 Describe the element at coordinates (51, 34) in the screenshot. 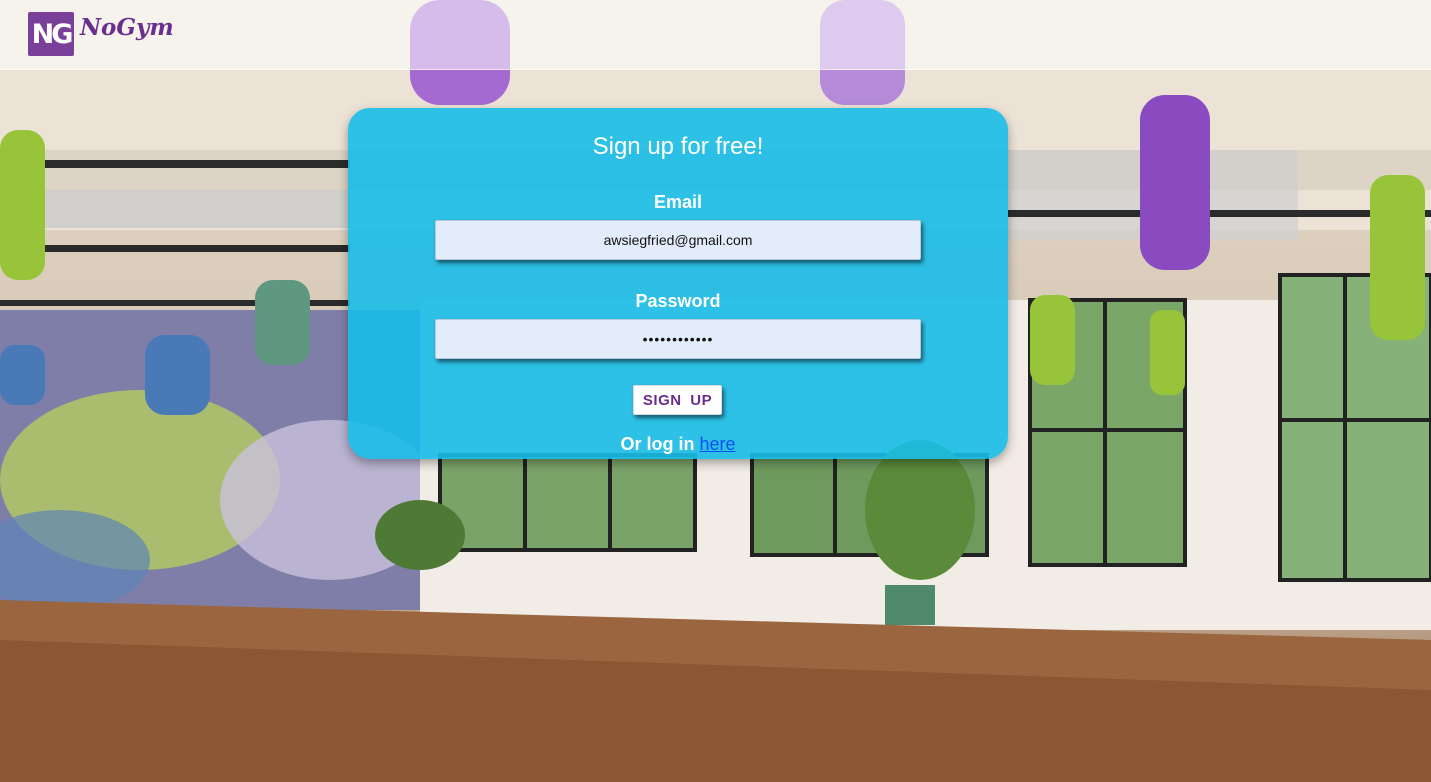

I see `ng-logo-icon: NG` at that location.